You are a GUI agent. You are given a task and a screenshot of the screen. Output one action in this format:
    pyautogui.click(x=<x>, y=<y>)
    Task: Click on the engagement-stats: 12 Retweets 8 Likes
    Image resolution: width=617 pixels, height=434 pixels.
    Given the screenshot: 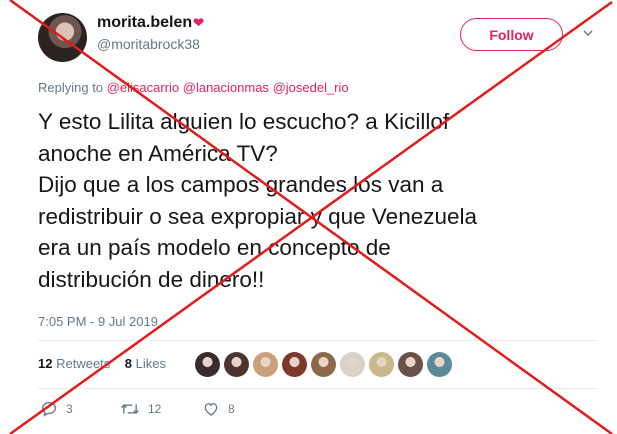 What is the action you would take?
    pyautogui.click(x=102, y=363)
    